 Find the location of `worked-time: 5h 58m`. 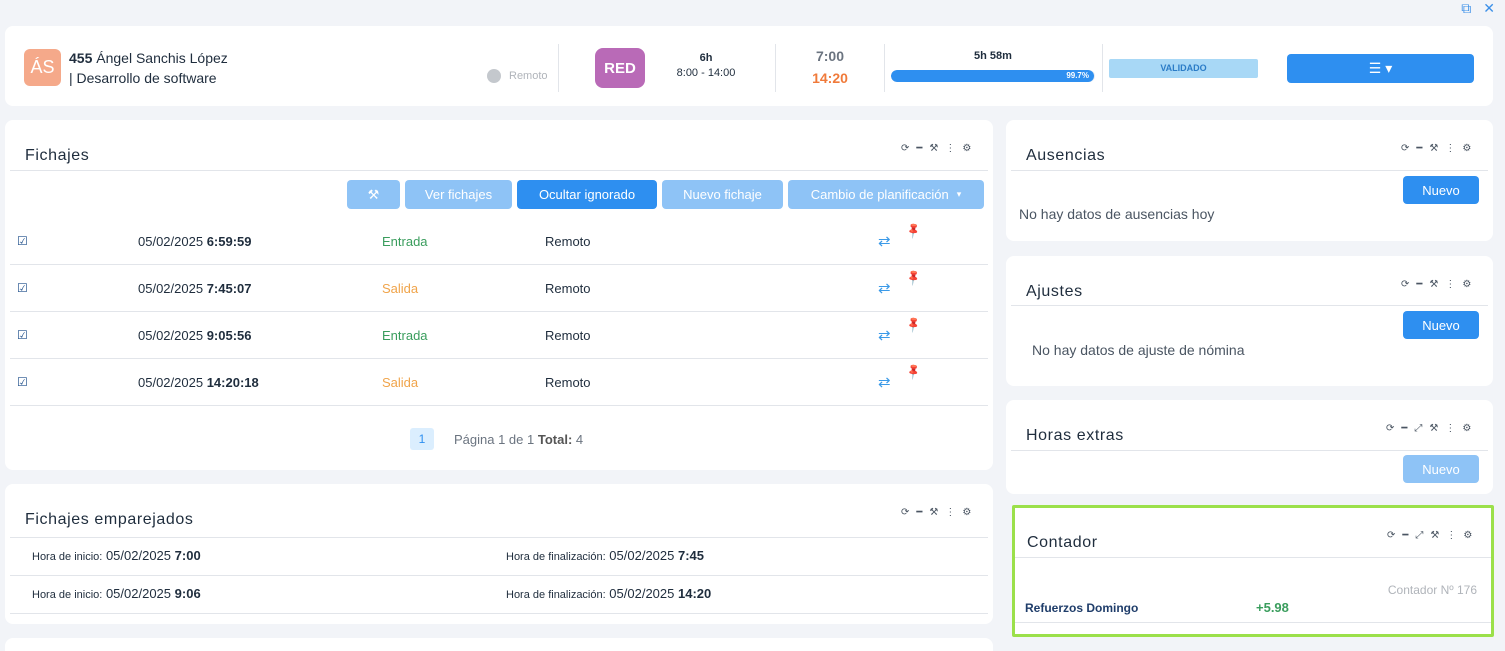

worked-time: 5h 58m is located at coordinates (993, 56).